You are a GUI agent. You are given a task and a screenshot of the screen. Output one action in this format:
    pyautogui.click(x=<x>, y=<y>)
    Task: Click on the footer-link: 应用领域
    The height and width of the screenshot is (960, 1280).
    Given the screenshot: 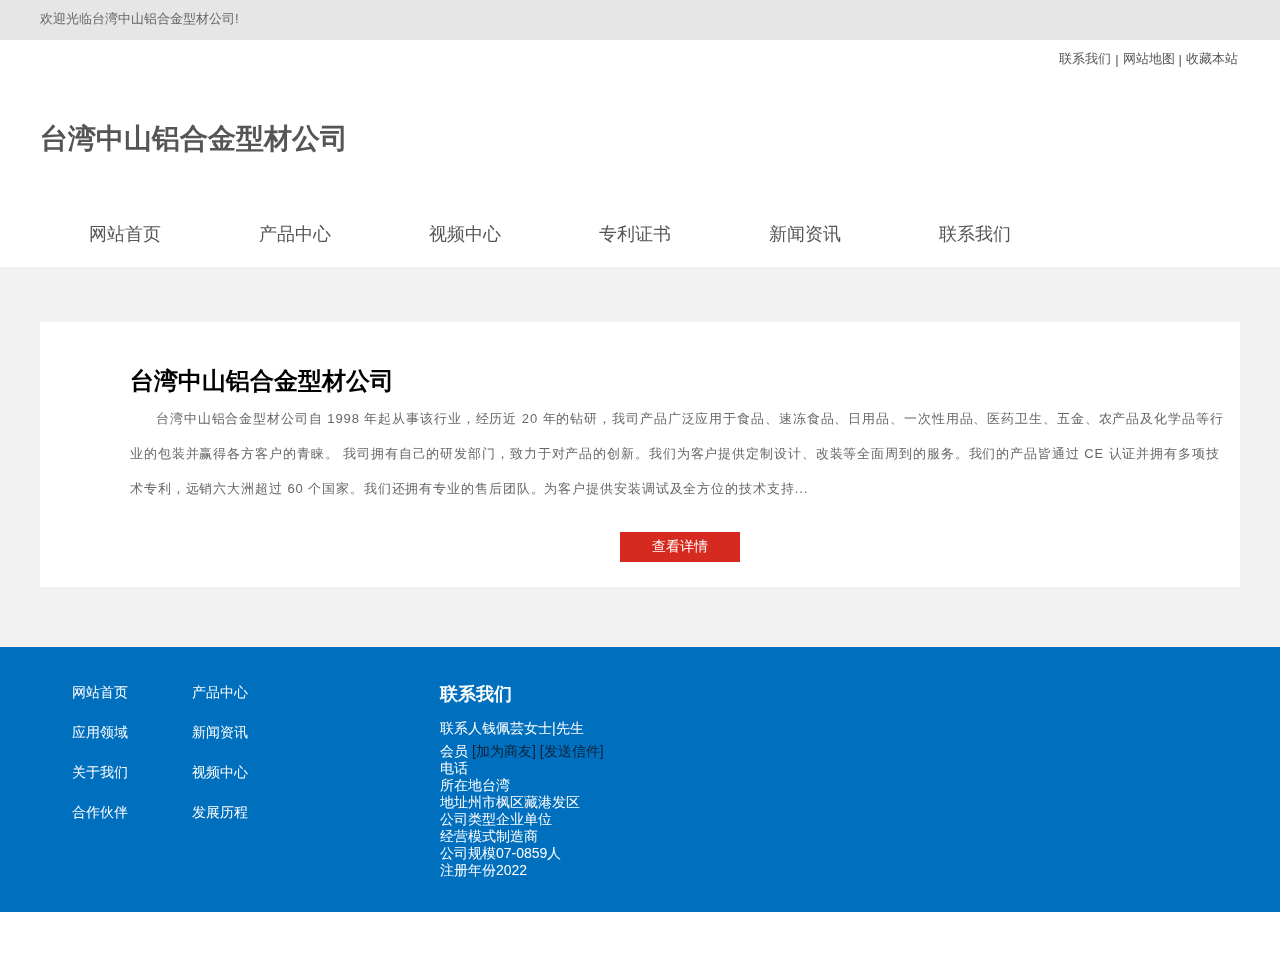 What is the action you would take?
    pyautogui.click(x=100, y=733)
    